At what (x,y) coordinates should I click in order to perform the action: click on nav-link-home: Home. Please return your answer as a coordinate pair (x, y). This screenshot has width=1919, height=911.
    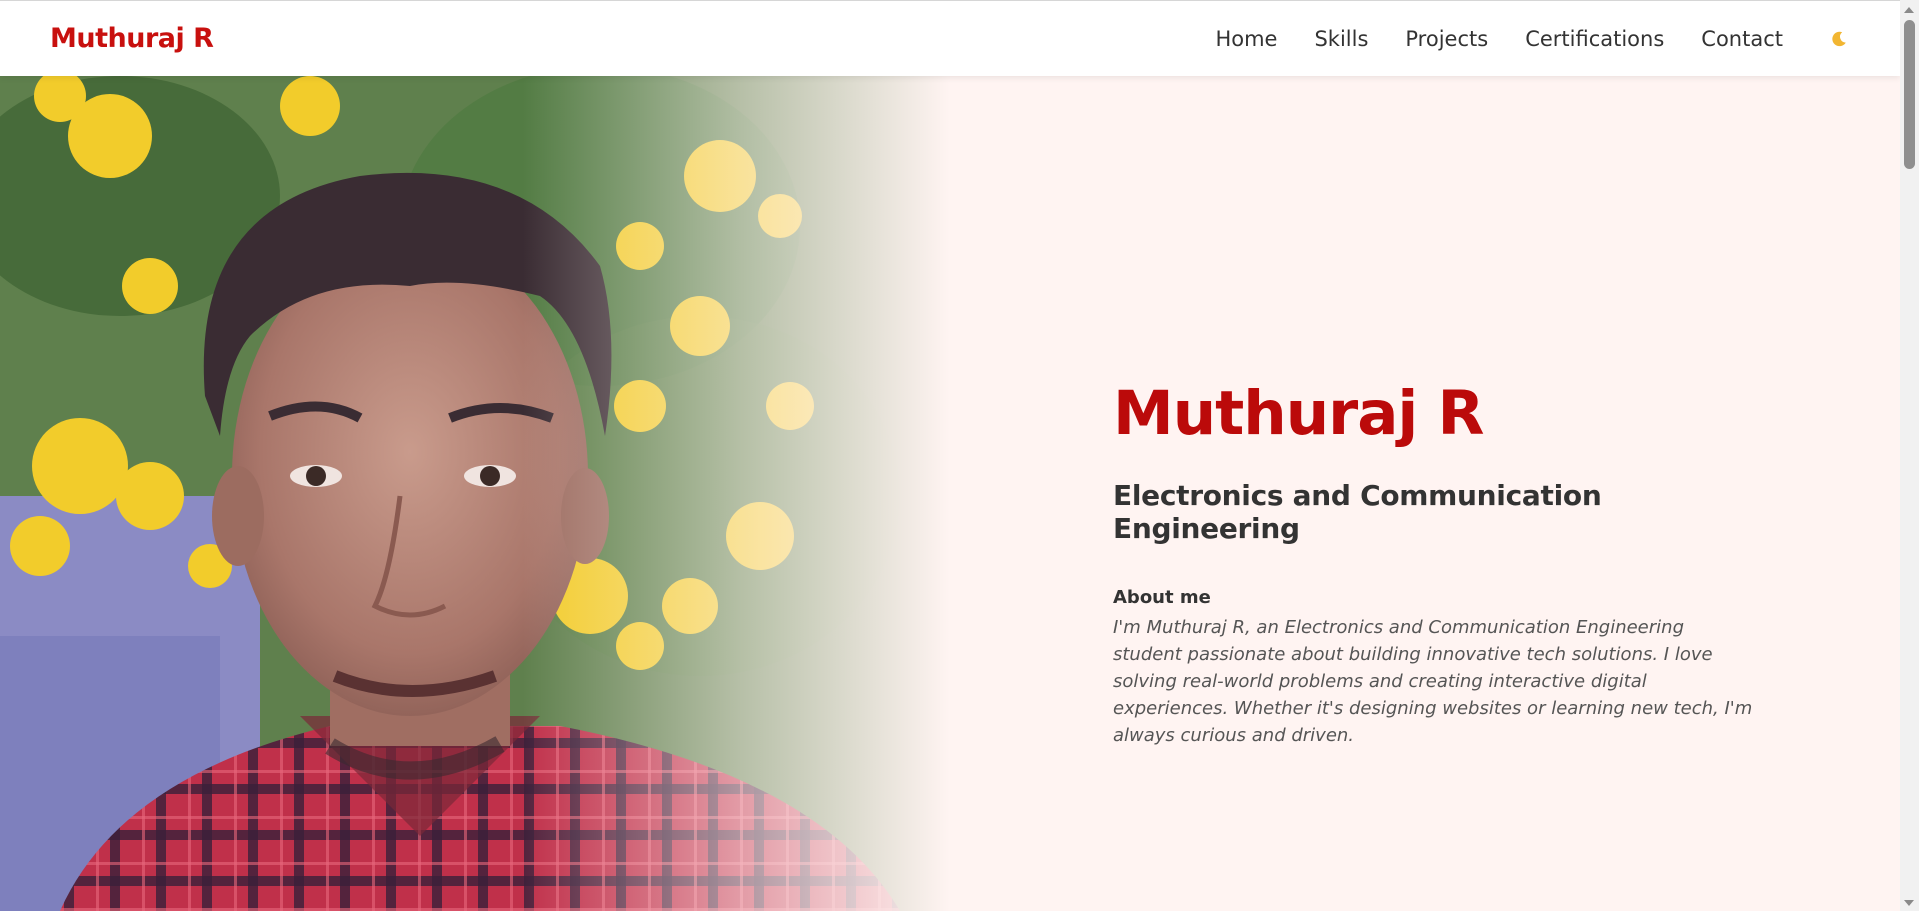
    Looking at the image, I should click on (1246, 39).